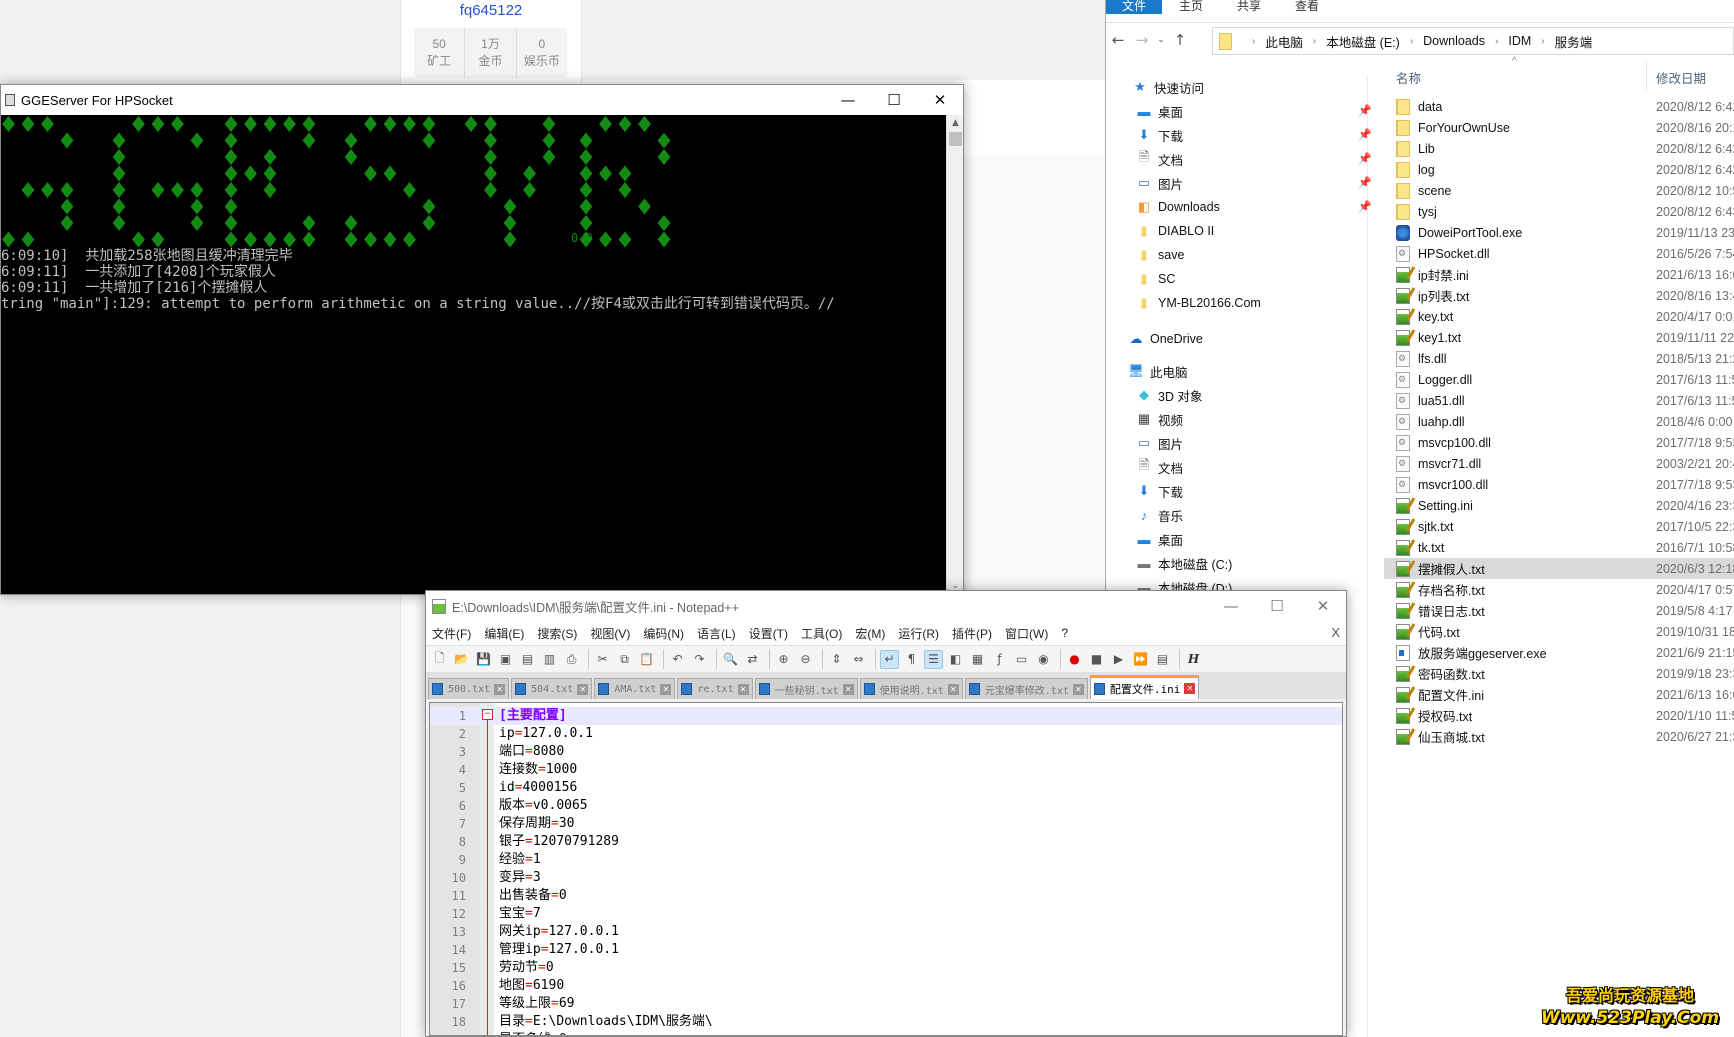  What do you see at coordinates (1559, 358) in the screenshot?
I see `file-row: lfs.dll 2018/5/13 21:2` at bounding box center [1559, 358].